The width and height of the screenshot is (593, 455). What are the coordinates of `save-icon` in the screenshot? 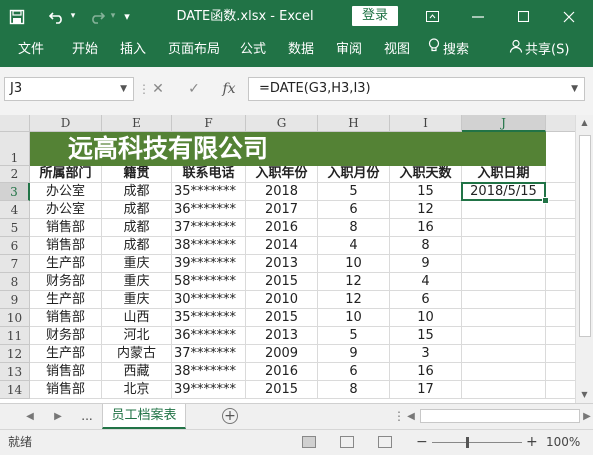 It's located at (17, 16).